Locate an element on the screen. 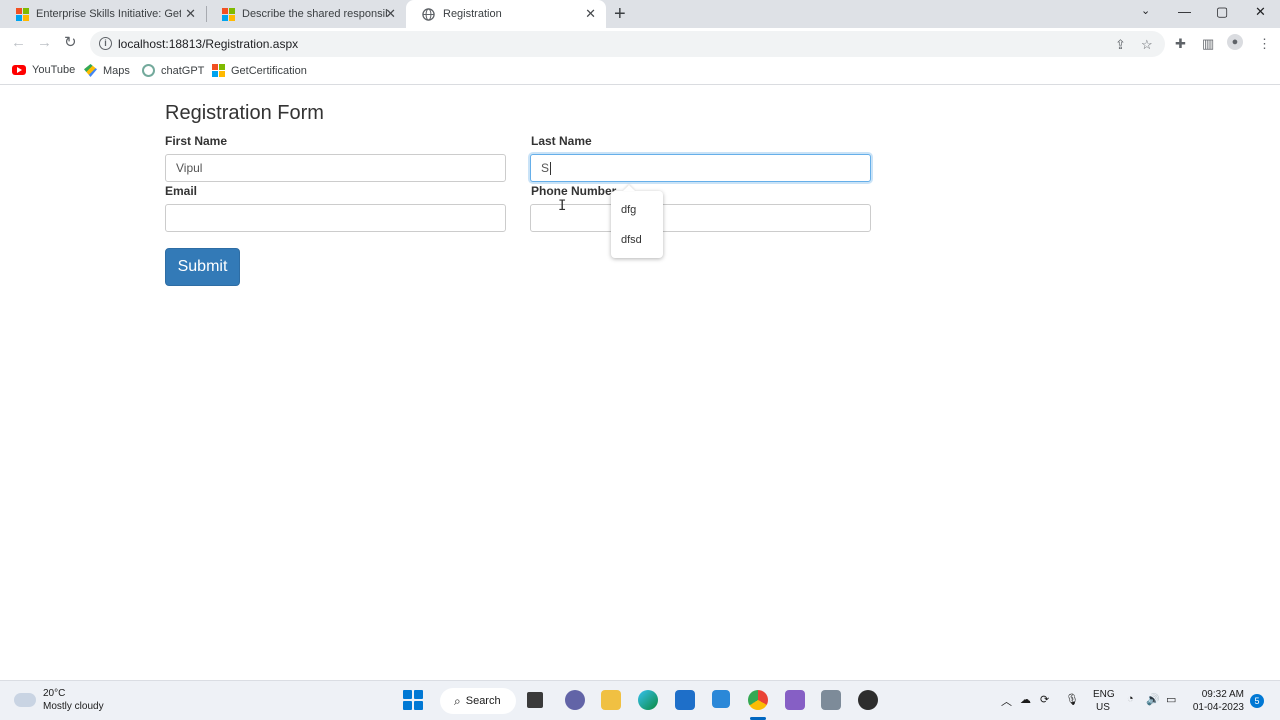 This screenshot has height=720, width=1280. wifi-icon: ◔ is located at coordinates (1130, 699).